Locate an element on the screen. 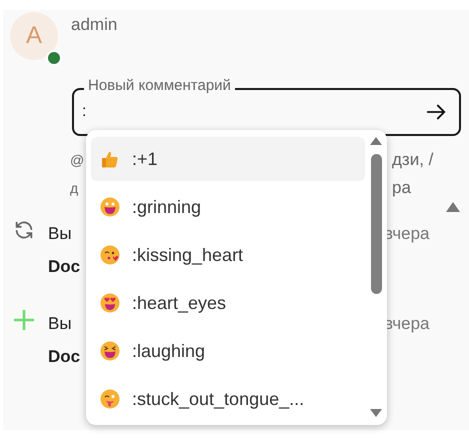  laughing-face-icon is located at coordinates (110, 351).